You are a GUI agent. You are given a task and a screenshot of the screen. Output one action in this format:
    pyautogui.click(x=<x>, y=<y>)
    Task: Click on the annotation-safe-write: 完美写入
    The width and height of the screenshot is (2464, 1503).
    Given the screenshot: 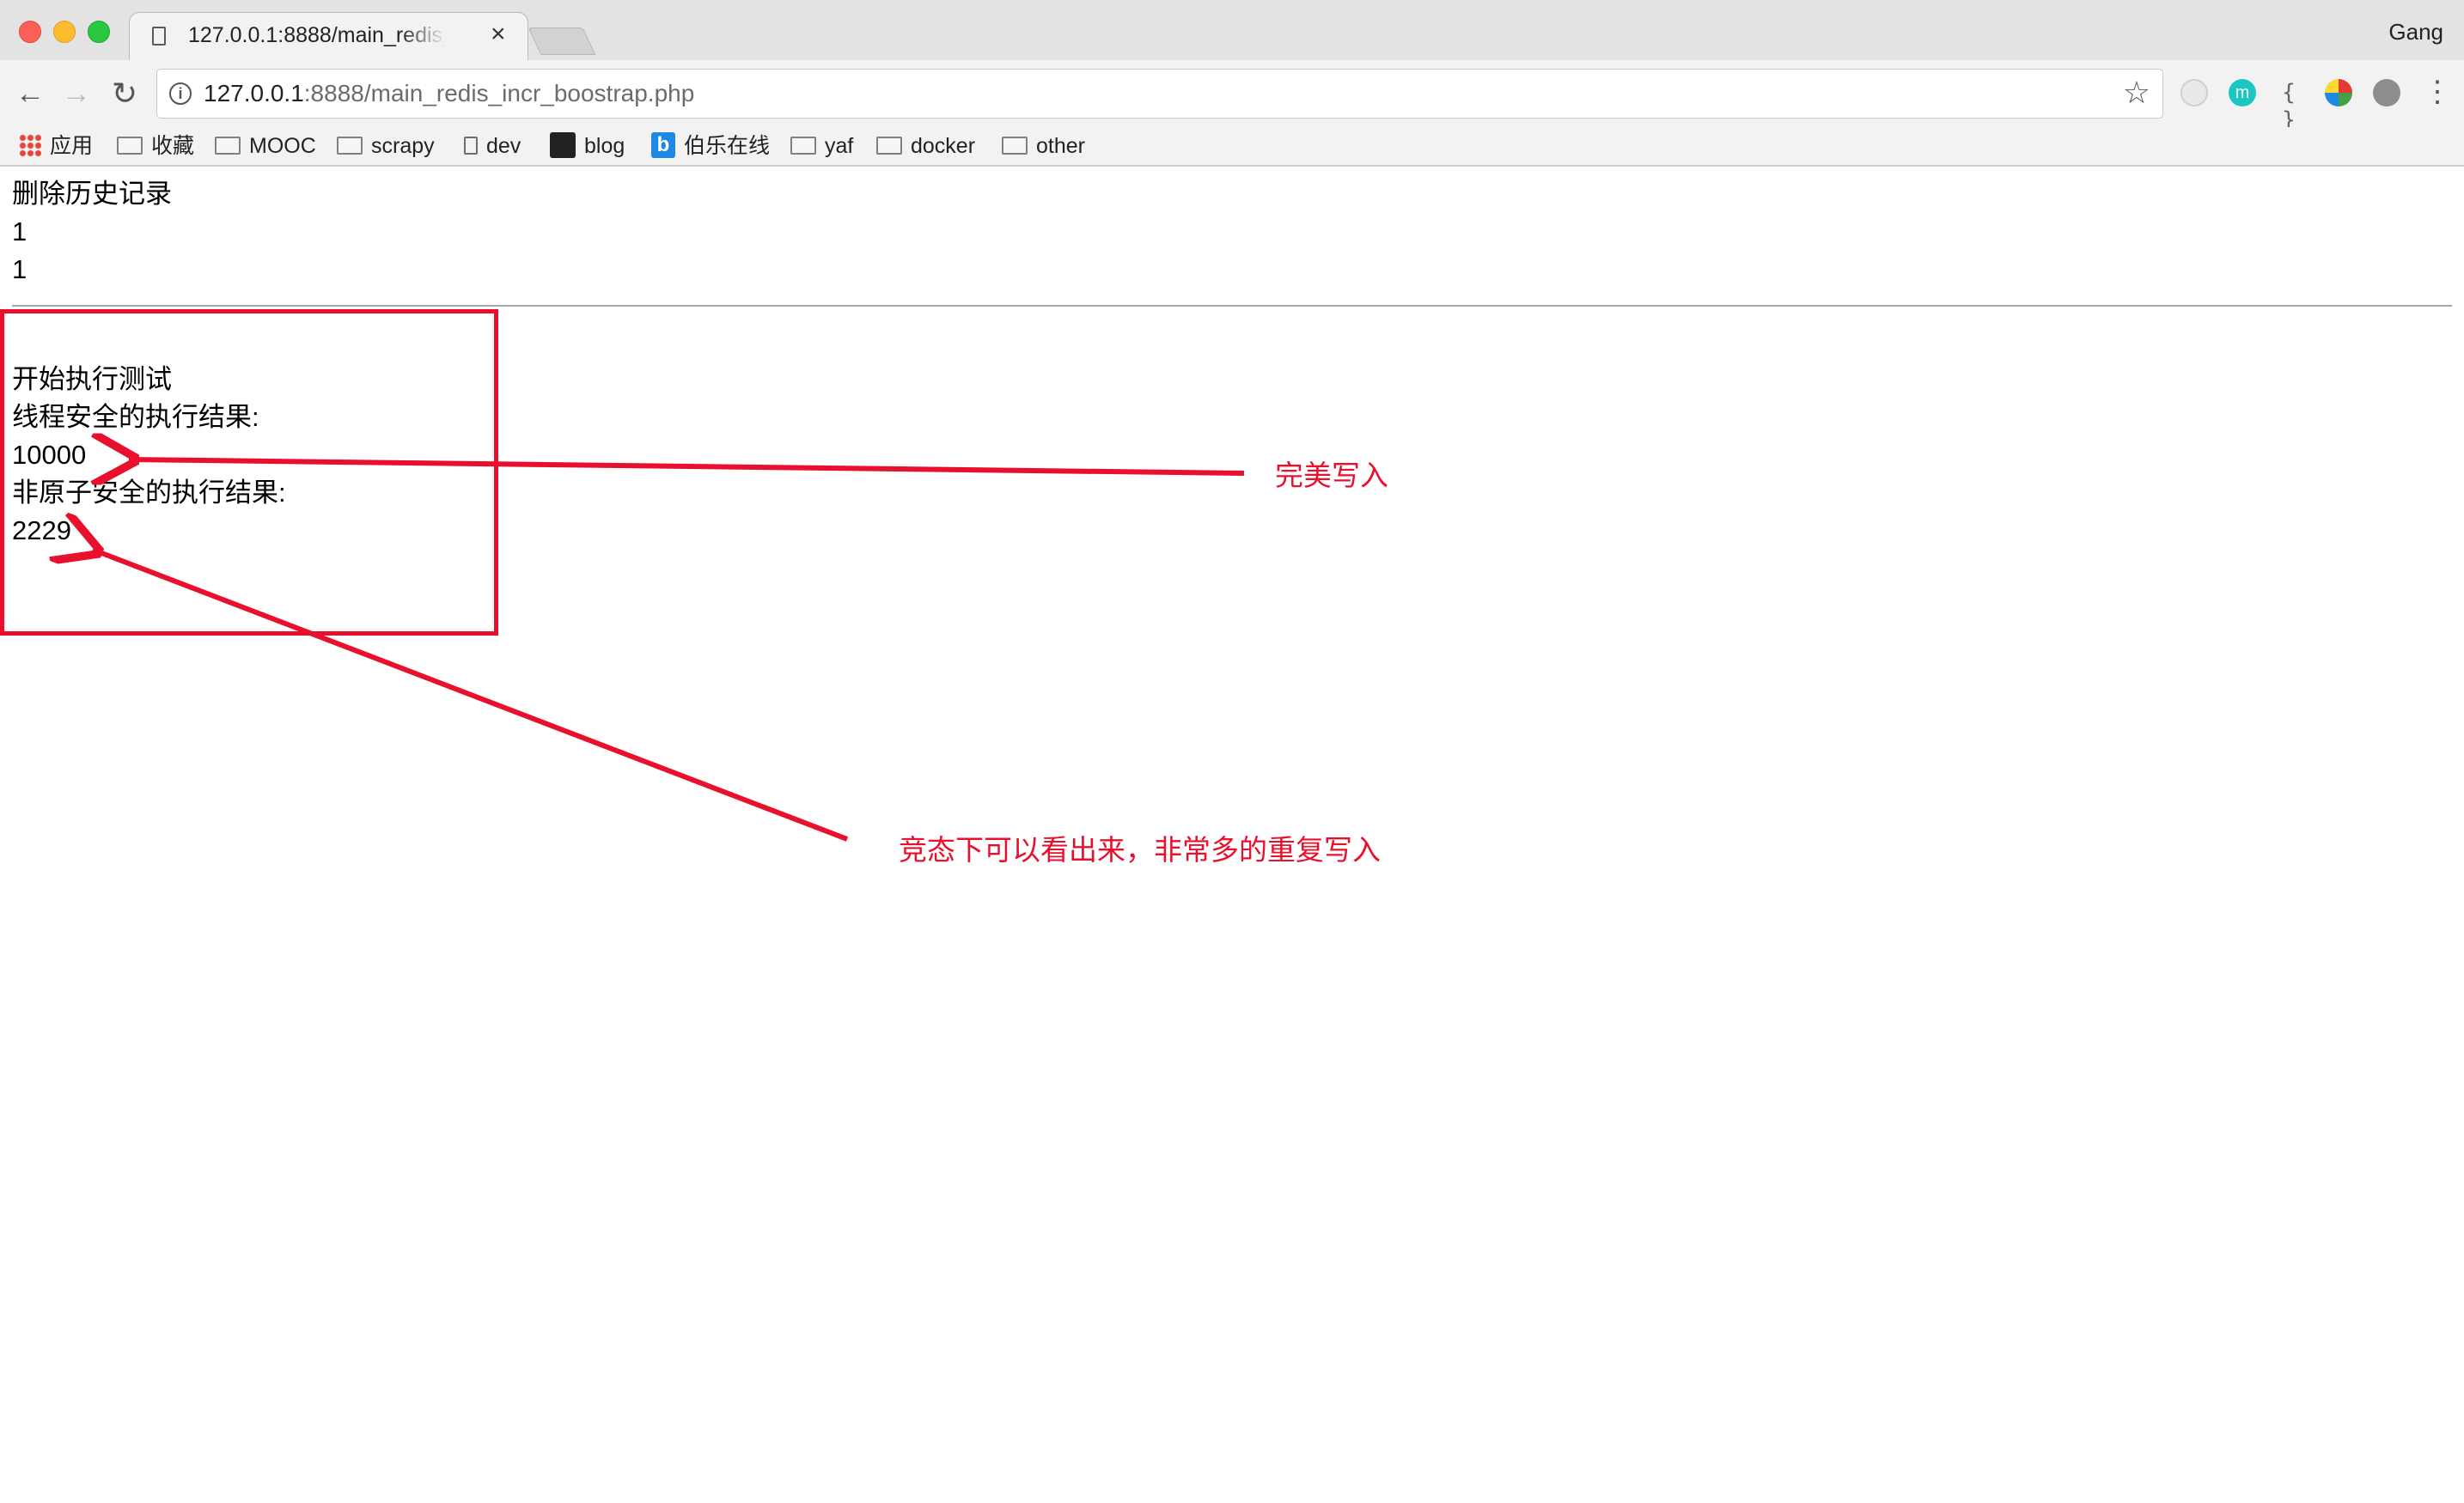 What is the action you would take?
    pyautogui.click(x=1331, y=475)
    